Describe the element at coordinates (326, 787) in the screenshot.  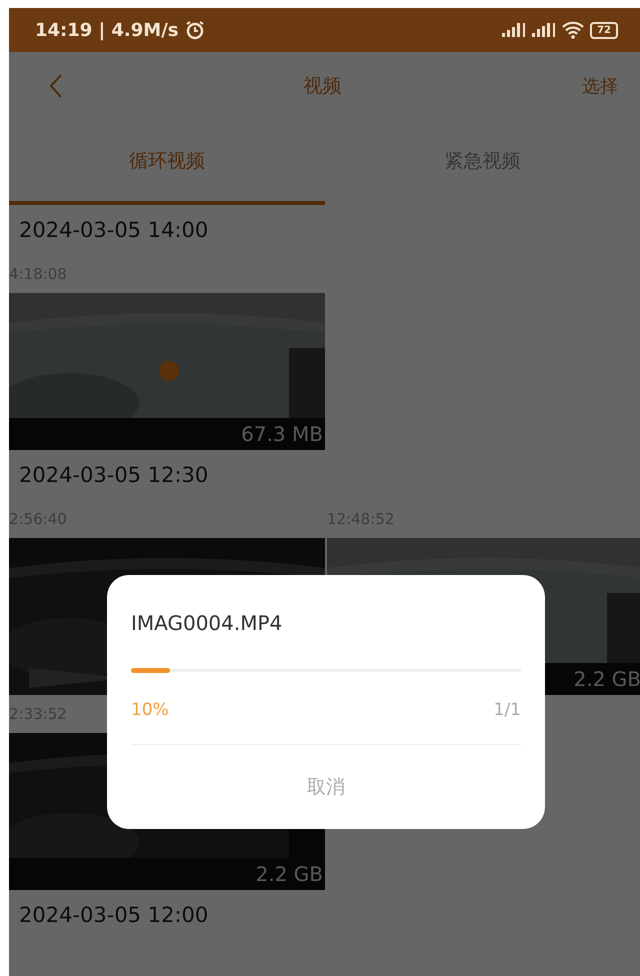
I see `cancel-button: 取消` at that location.